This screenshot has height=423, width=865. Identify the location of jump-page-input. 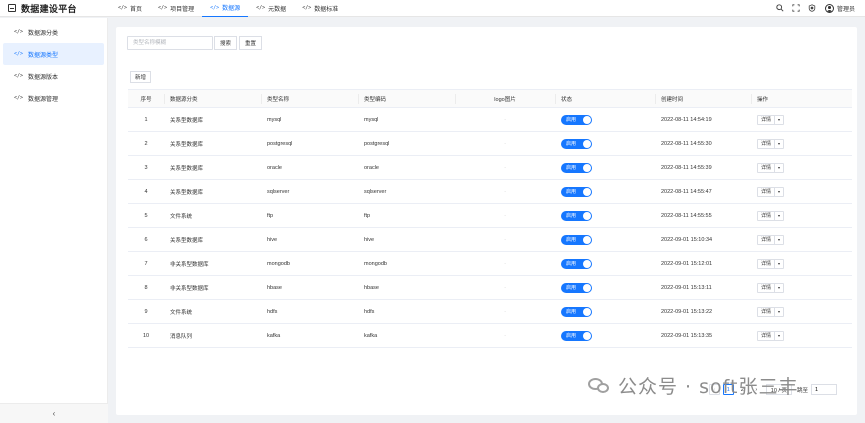
(824, 389).